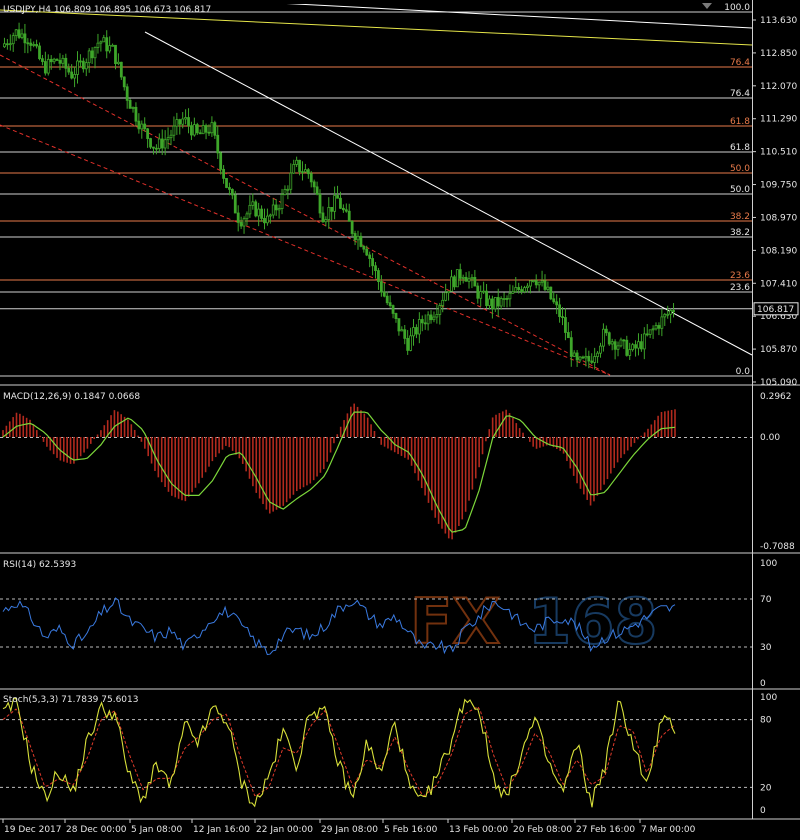 The image size is (800, 840). What do you see at coordinates (778, 251) in the screenshot?
I see `price-tick-label: 108.190` at bounding box center [778, 251].